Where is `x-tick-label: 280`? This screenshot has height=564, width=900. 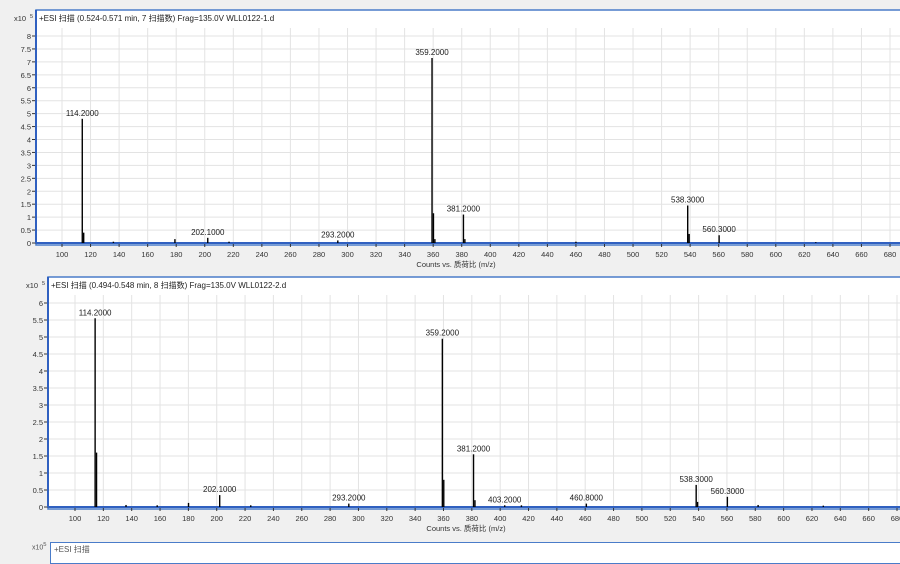
x-tick-label: 280 is located at coordinates (319, 254).